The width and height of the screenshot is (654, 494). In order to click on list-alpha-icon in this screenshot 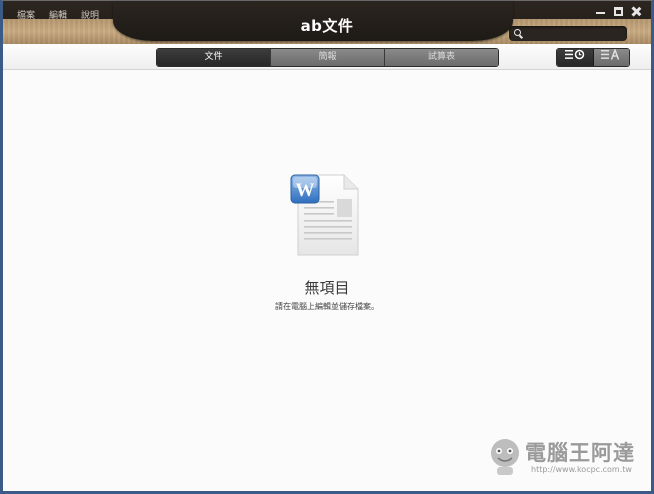, I will do `click(610, 54)`.